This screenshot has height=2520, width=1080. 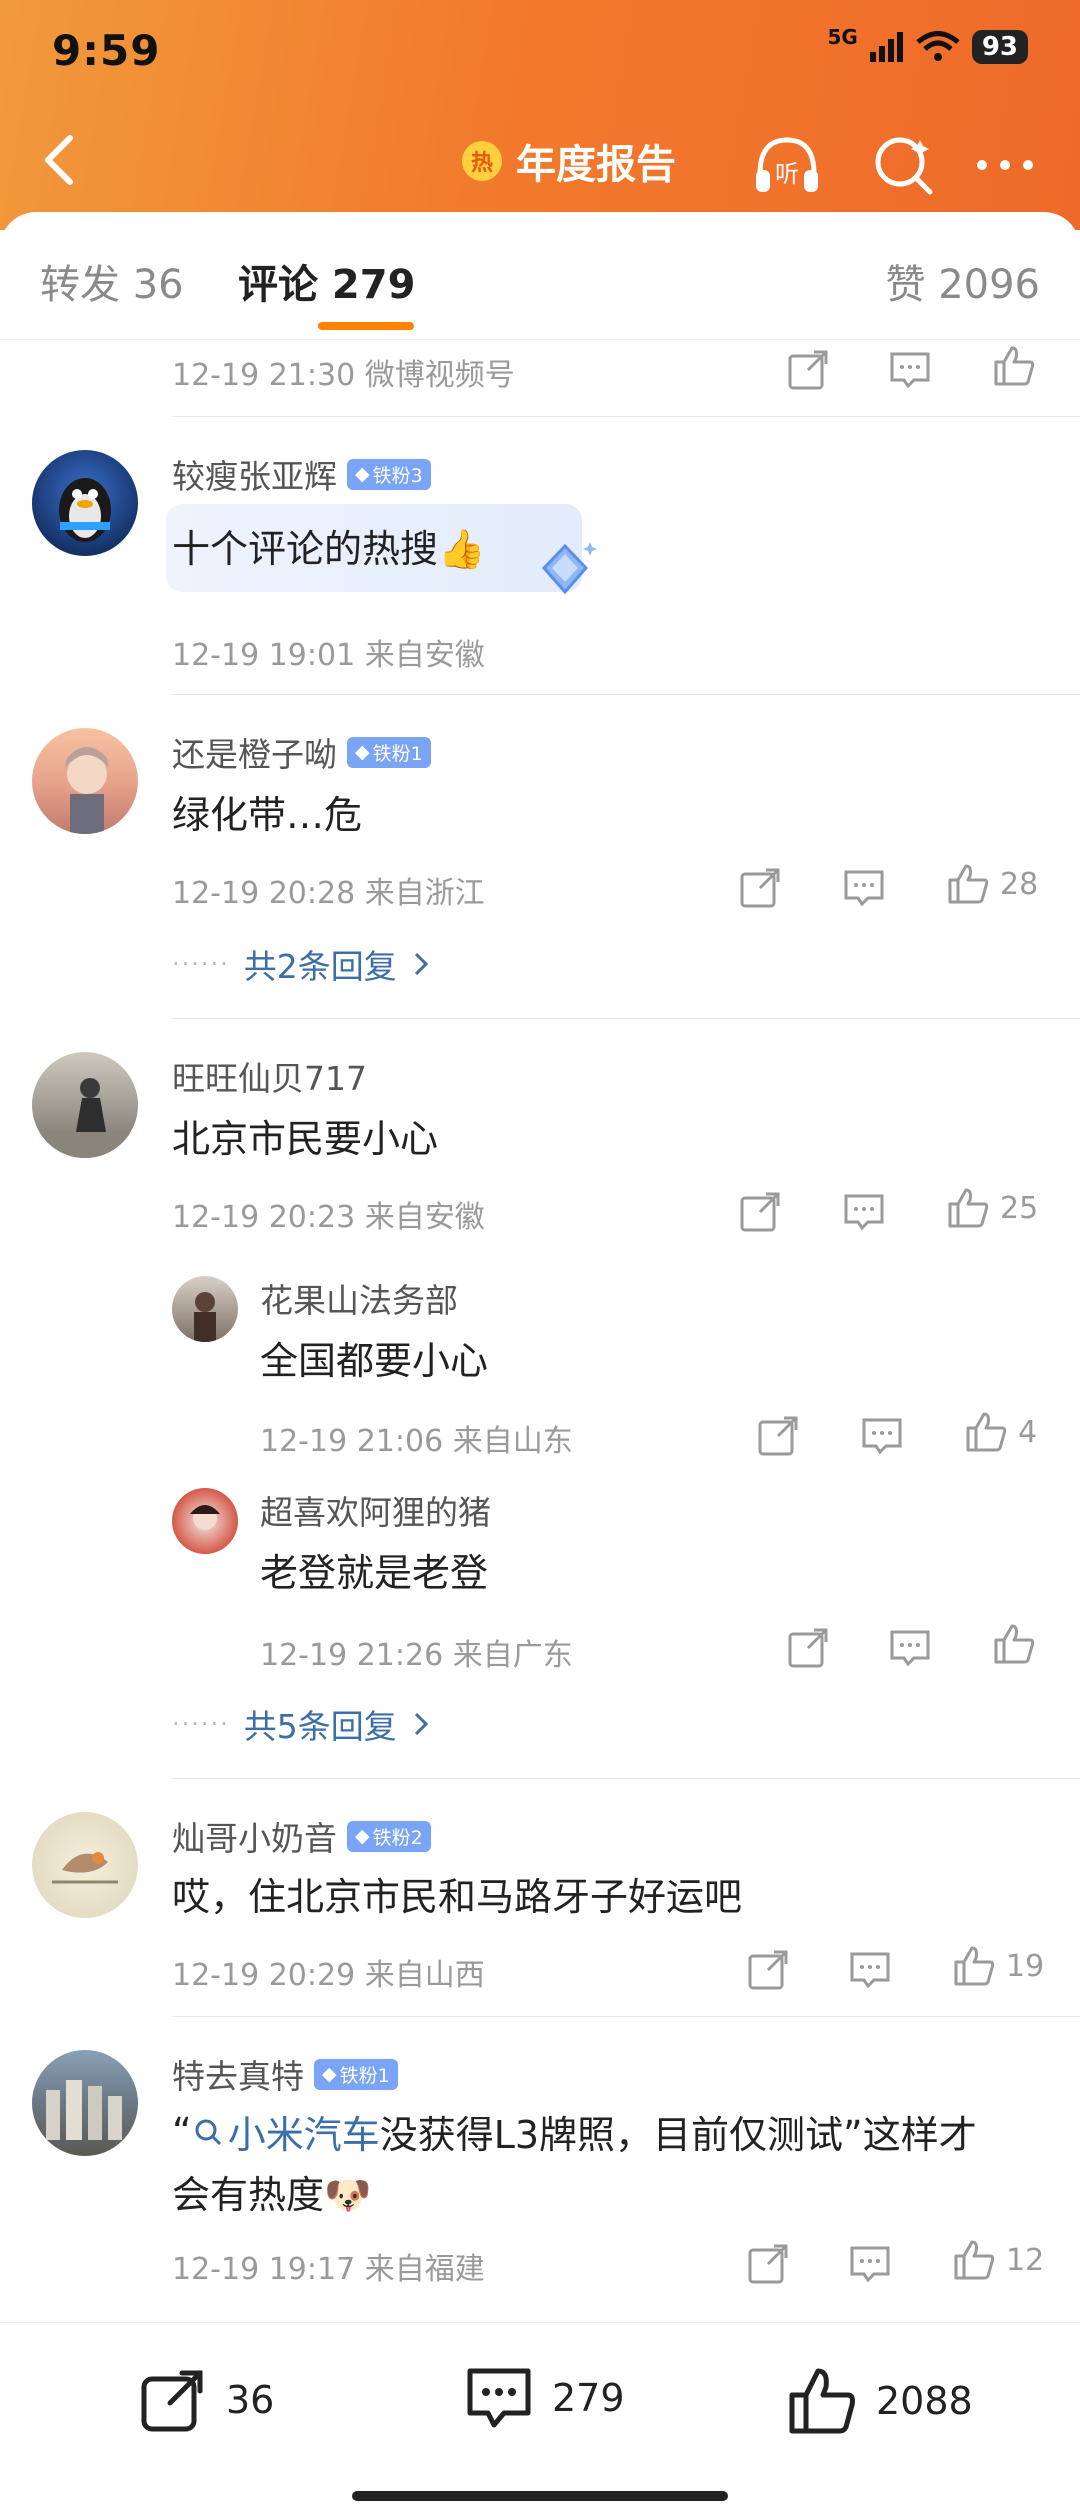 I want to click on search-icon, so click(x=208, y=2132).